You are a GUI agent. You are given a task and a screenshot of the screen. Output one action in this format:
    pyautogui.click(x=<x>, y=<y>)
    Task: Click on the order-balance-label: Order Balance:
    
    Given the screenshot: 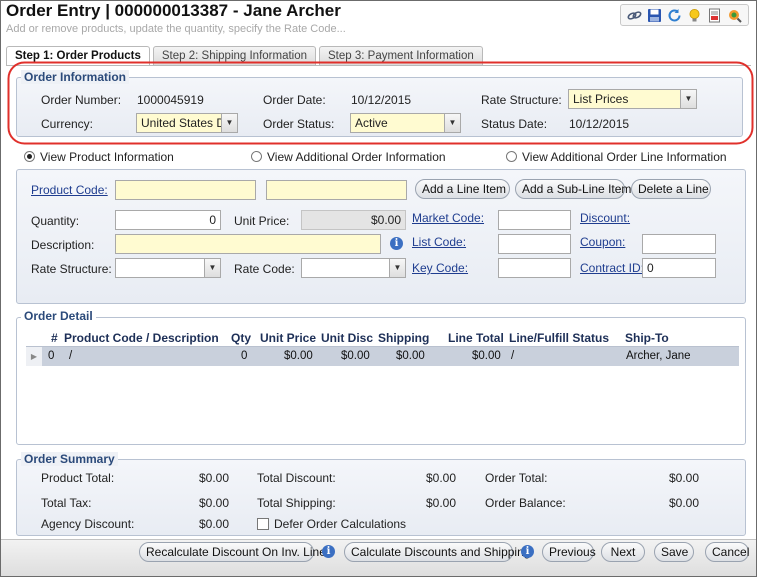 What is the action you would take?
    pyautogui.click(x=525, y=503)
    